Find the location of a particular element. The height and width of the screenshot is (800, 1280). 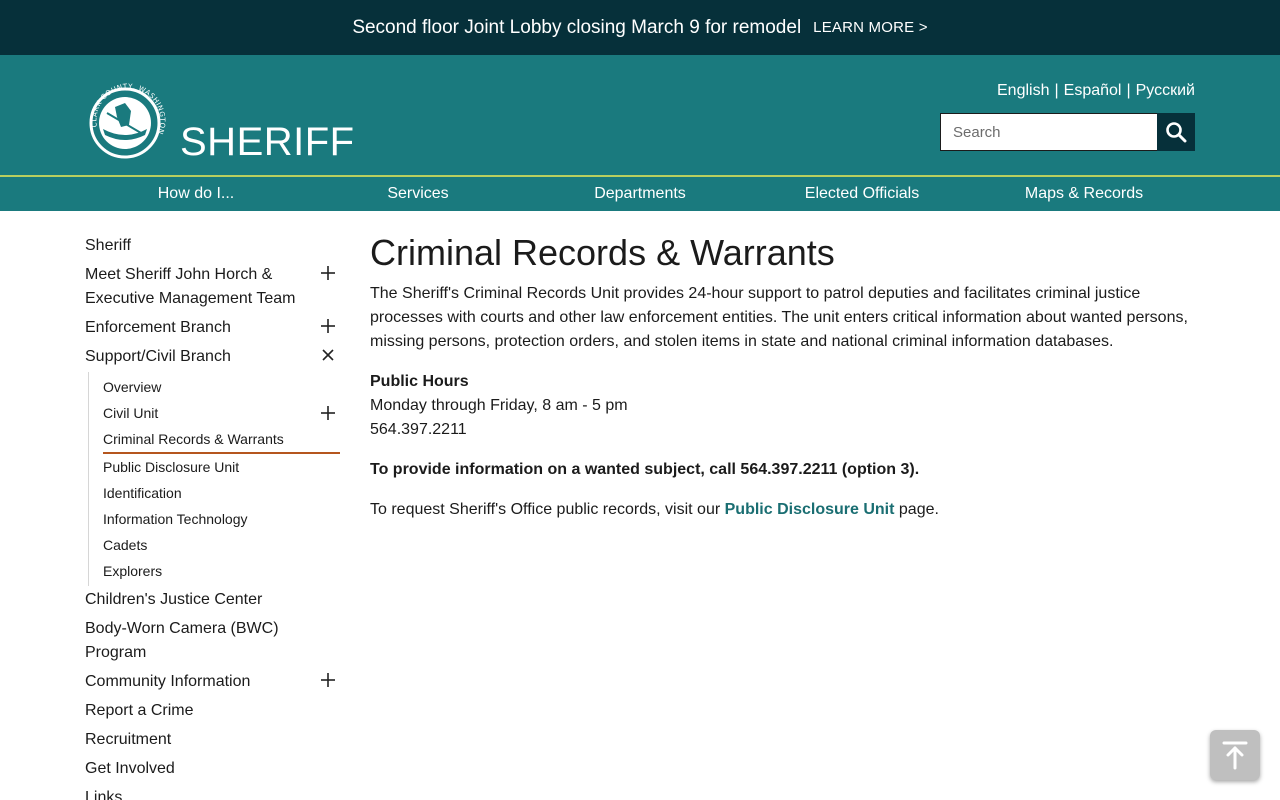

search-button is located at coordinates (1176, 132).